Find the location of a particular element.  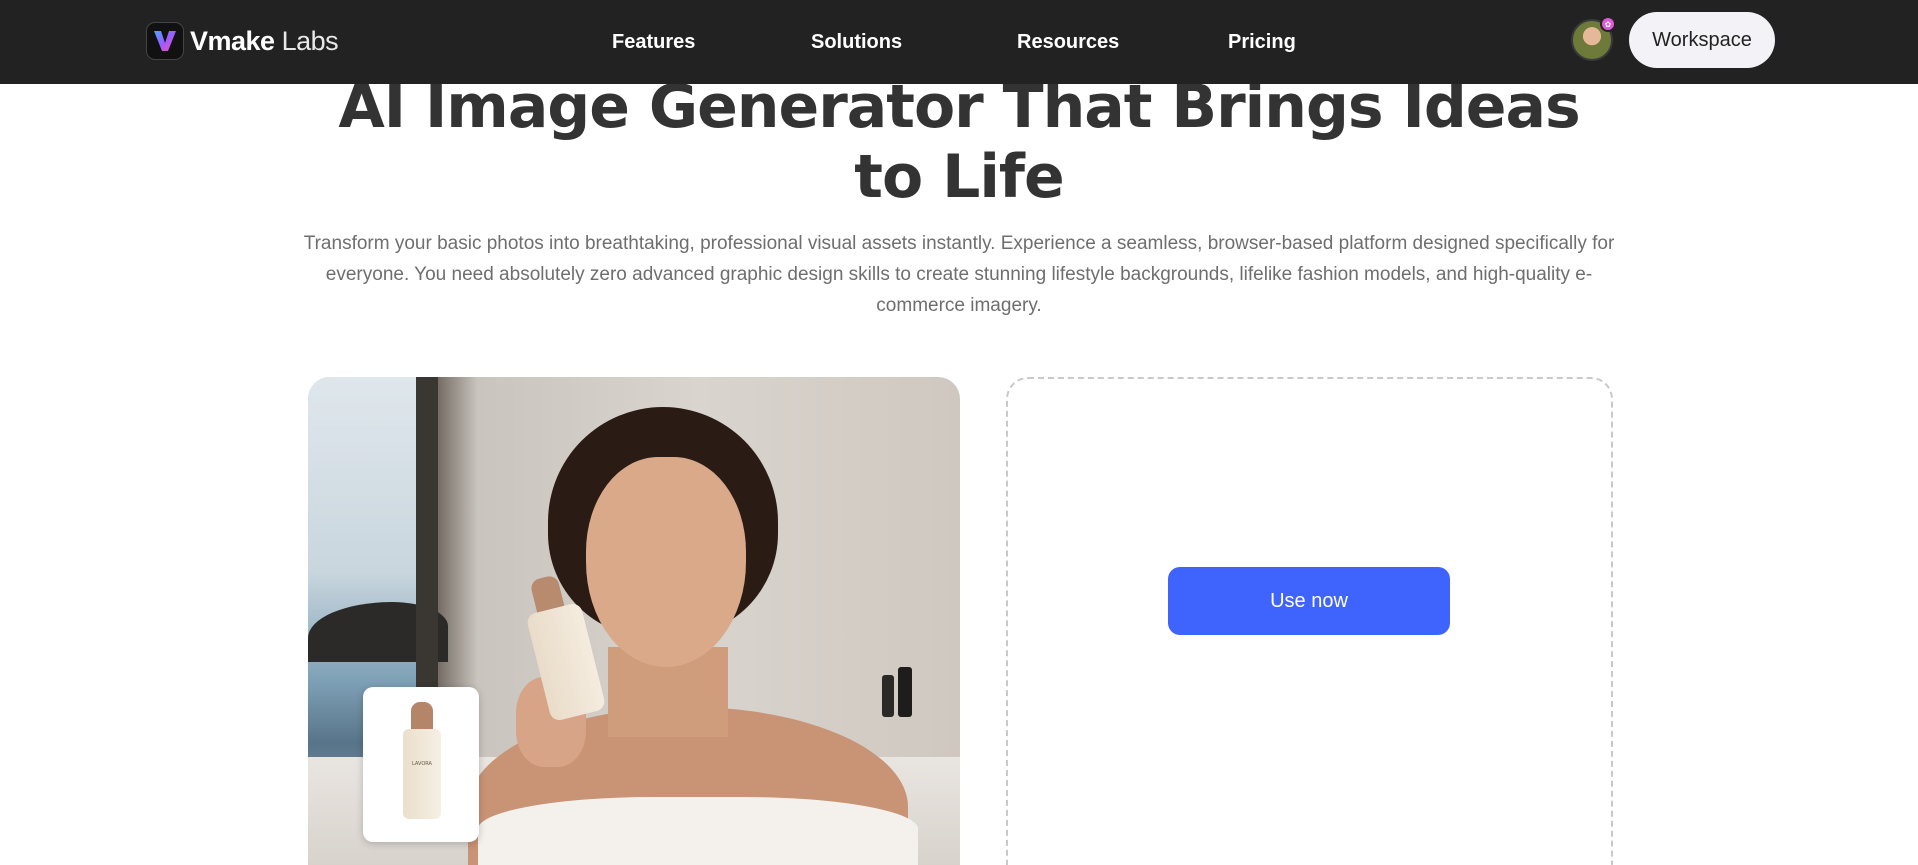

brand-name: Vmake Labs is located at coordinates (264, 41).